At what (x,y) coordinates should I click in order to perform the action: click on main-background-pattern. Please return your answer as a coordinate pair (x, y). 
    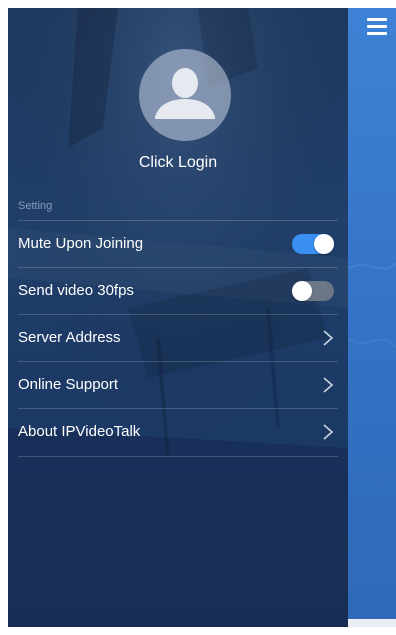
    Looking at the image, I should click on (372, 305).